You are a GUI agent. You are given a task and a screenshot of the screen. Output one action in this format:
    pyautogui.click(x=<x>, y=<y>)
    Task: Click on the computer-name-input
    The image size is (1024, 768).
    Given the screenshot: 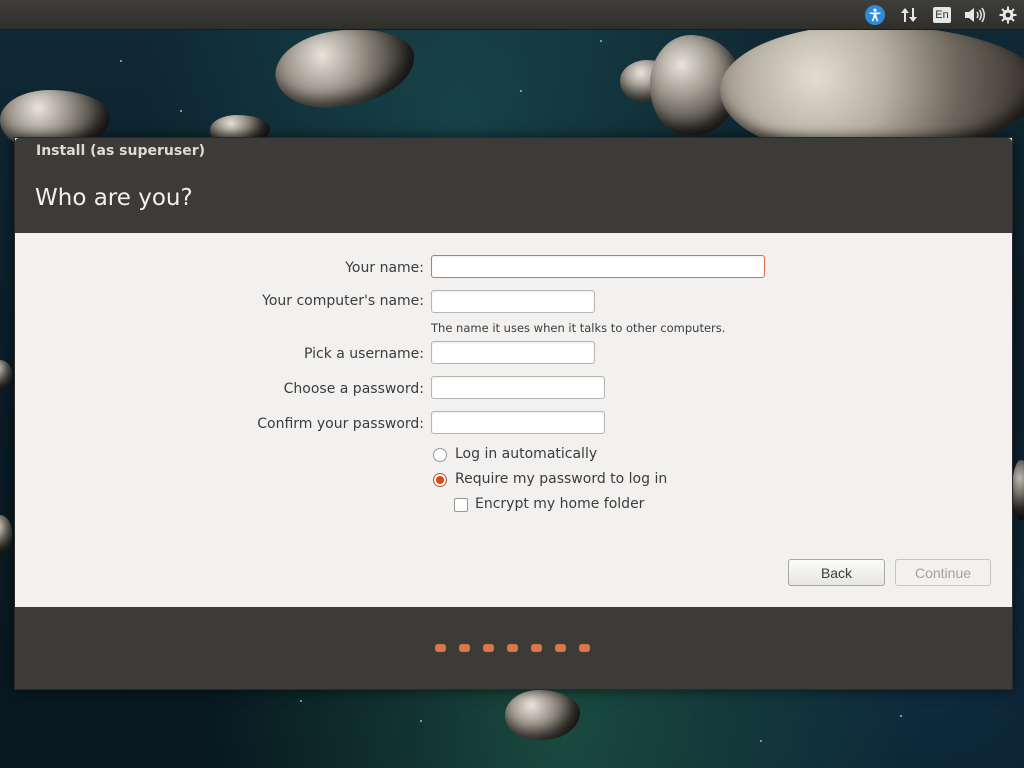 What is the action you would take?
    pyautogui.click(x=513, y=301)
    